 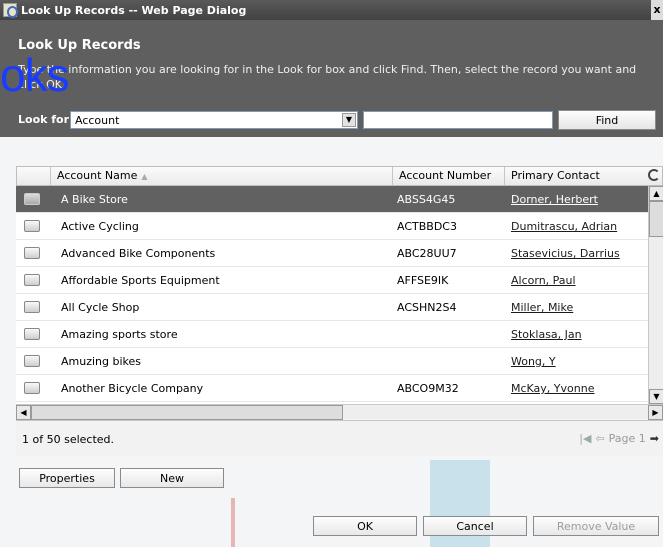 What do you see at coordinates (172, 478) in the screenshot?
I see `new-button: New` at bounding box center [172, 478].